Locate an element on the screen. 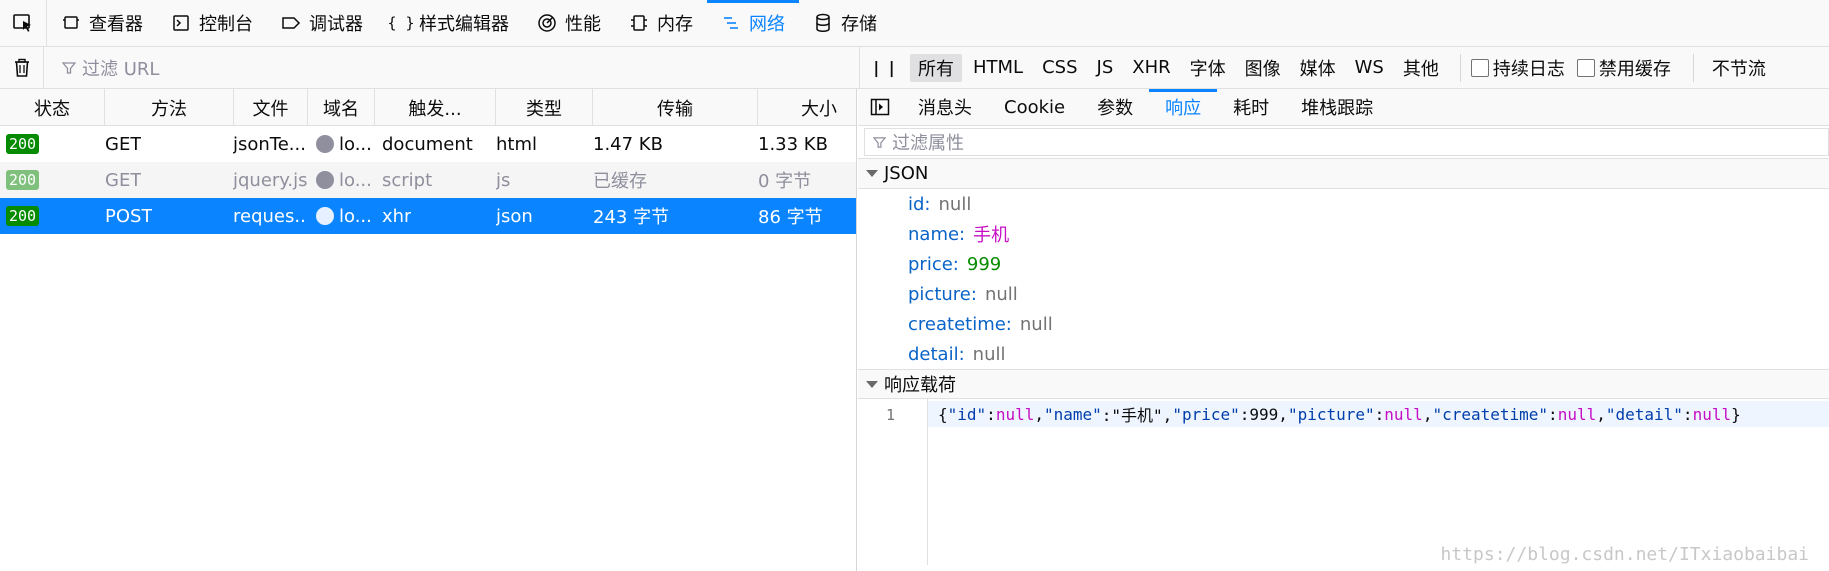 This screenshot has height=571, width=1829. tab-stack-trace: 堆栈跟踪 is located at coordinates (1337, 107).